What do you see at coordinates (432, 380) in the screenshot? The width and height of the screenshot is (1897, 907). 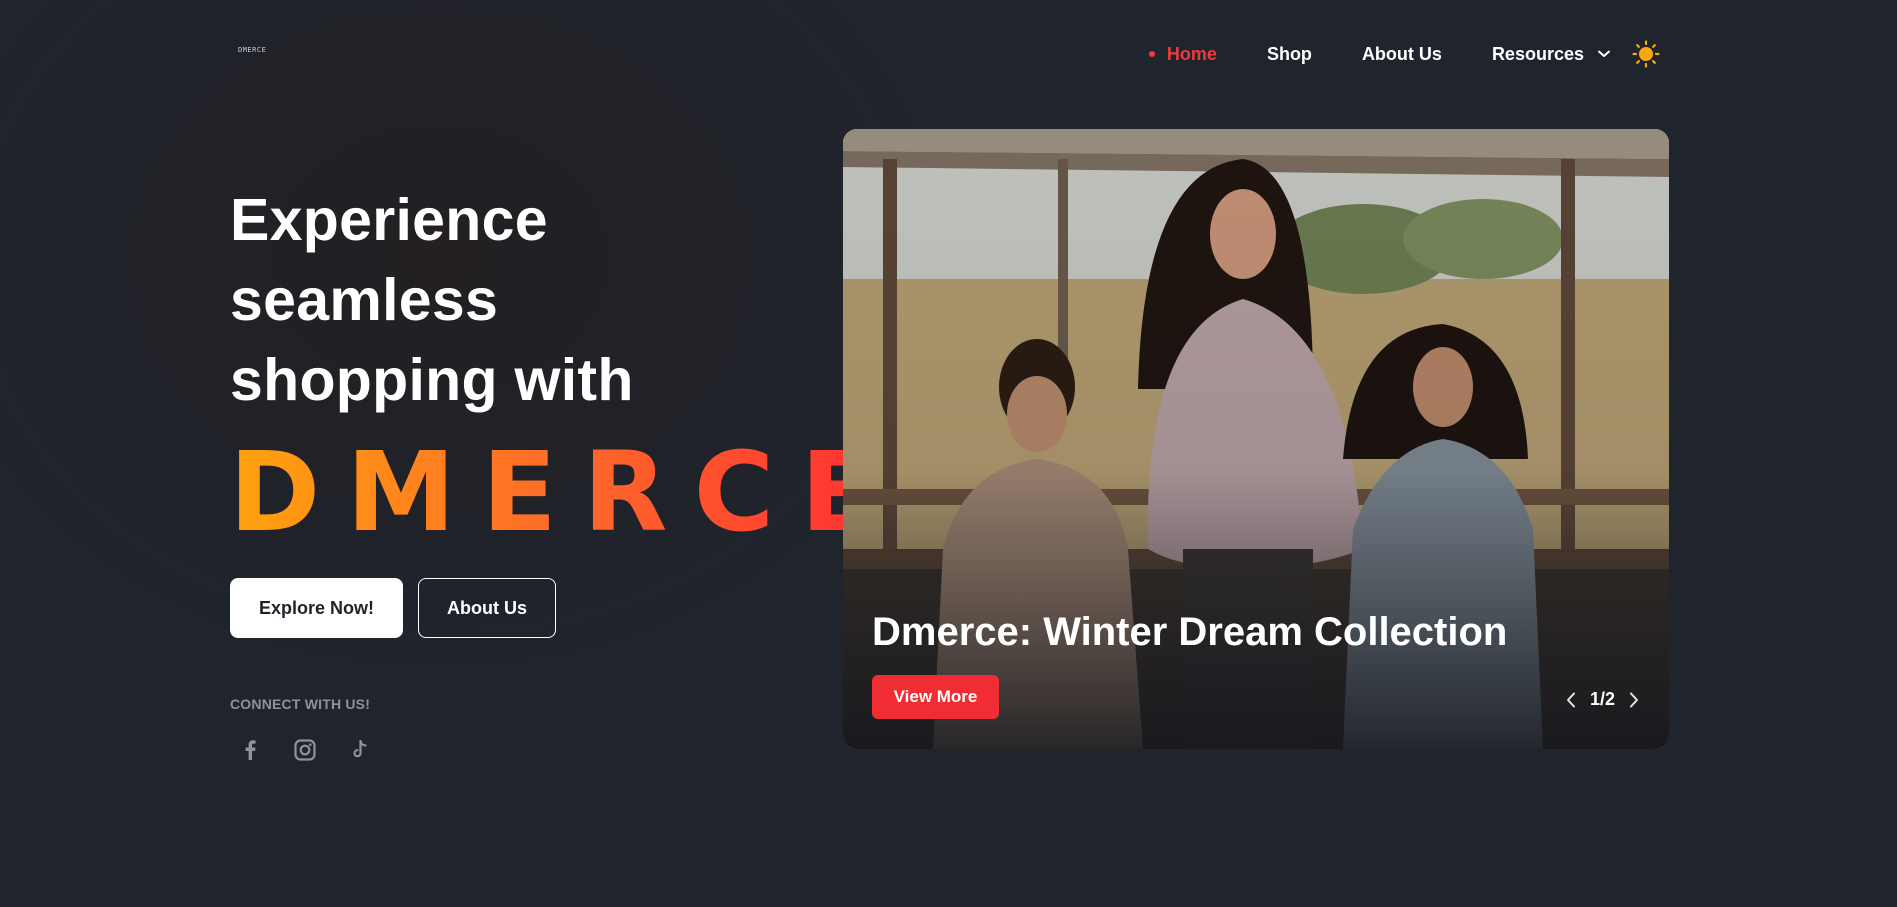 I see `headline-line: shopping with` at bounding box center [432, 380].